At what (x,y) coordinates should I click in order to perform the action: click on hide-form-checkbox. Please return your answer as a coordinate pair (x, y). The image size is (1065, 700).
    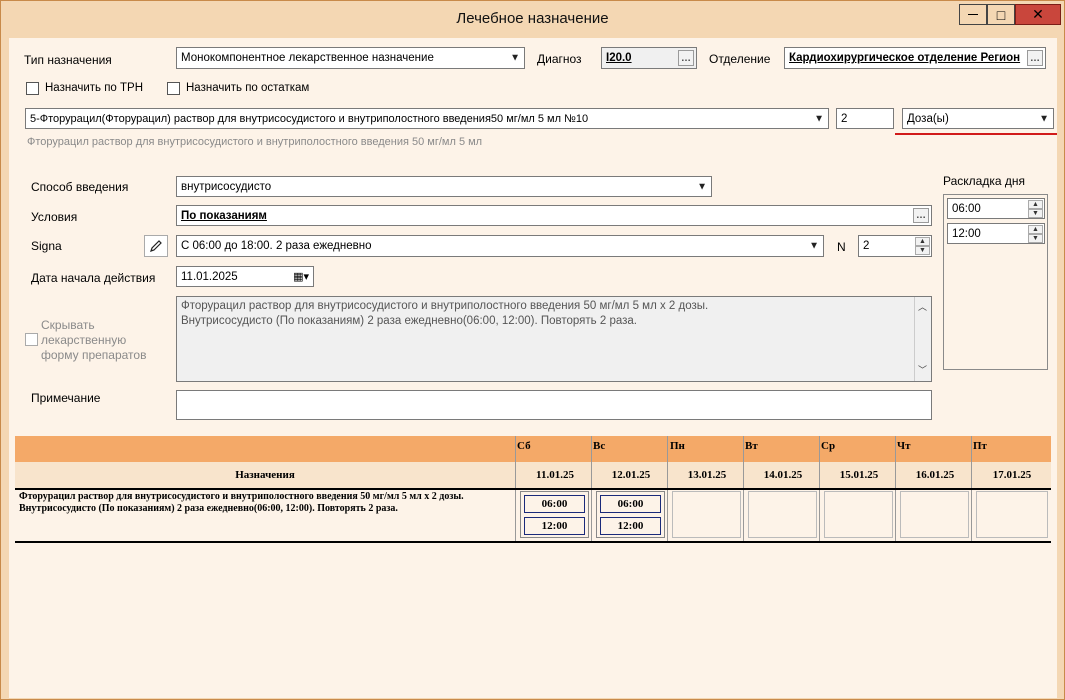
    Looking at the image, I should click on (31, 339).